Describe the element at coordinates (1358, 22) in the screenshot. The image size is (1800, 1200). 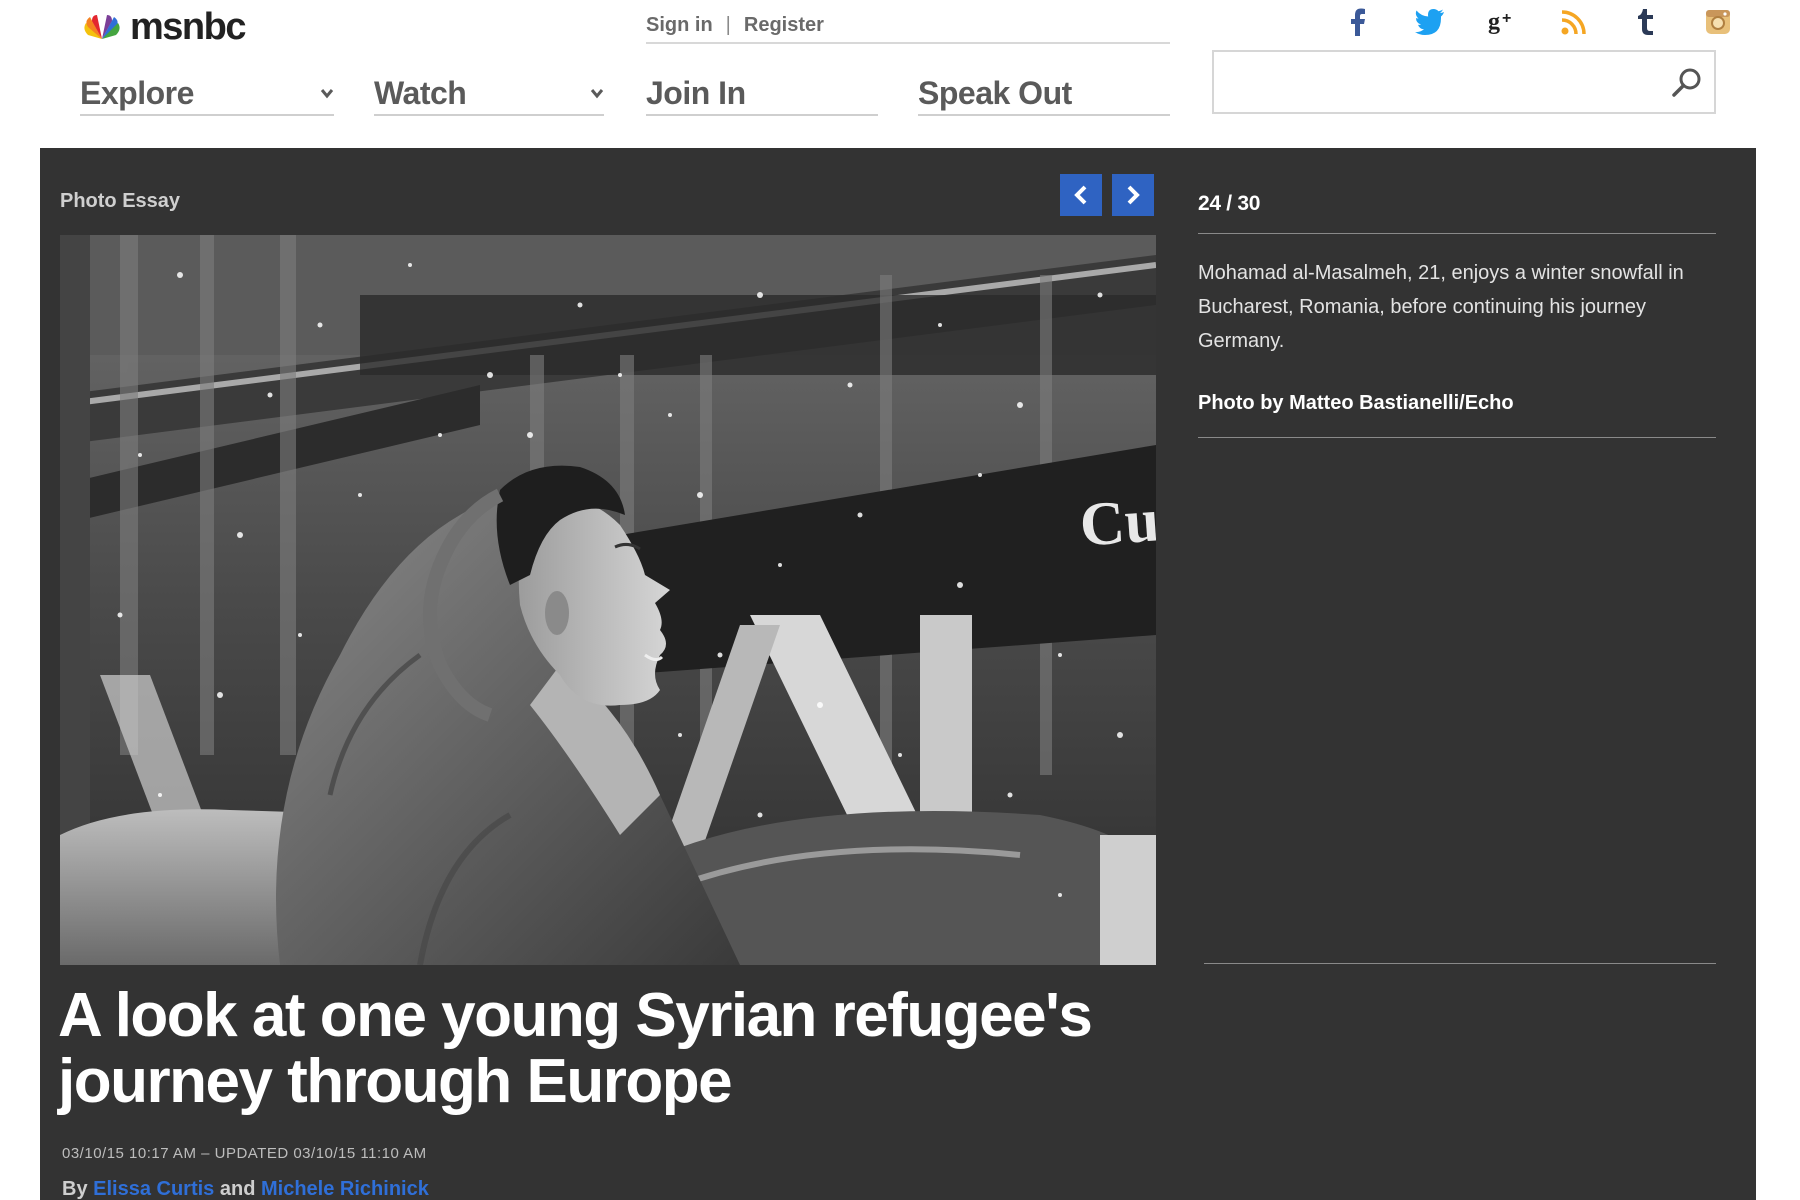
I see `facebook-icon` at that location.